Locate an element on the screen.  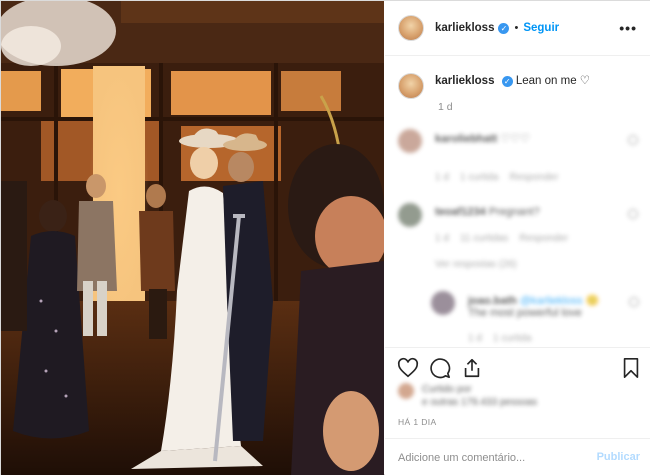
add-comment-bar: Publicar is located at coordinates (517, 456).